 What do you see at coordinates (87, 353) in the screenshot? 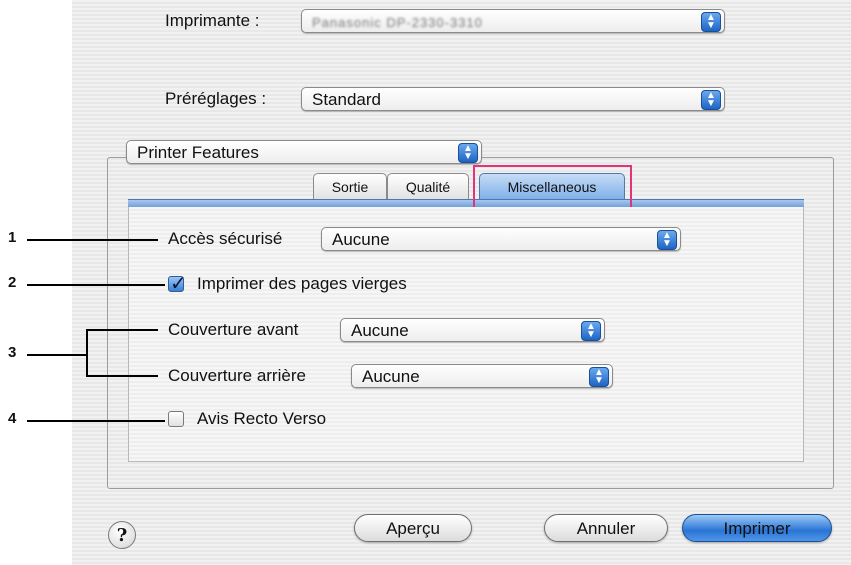
I see `callout-3-bracket` at bounding box center [87, 353].